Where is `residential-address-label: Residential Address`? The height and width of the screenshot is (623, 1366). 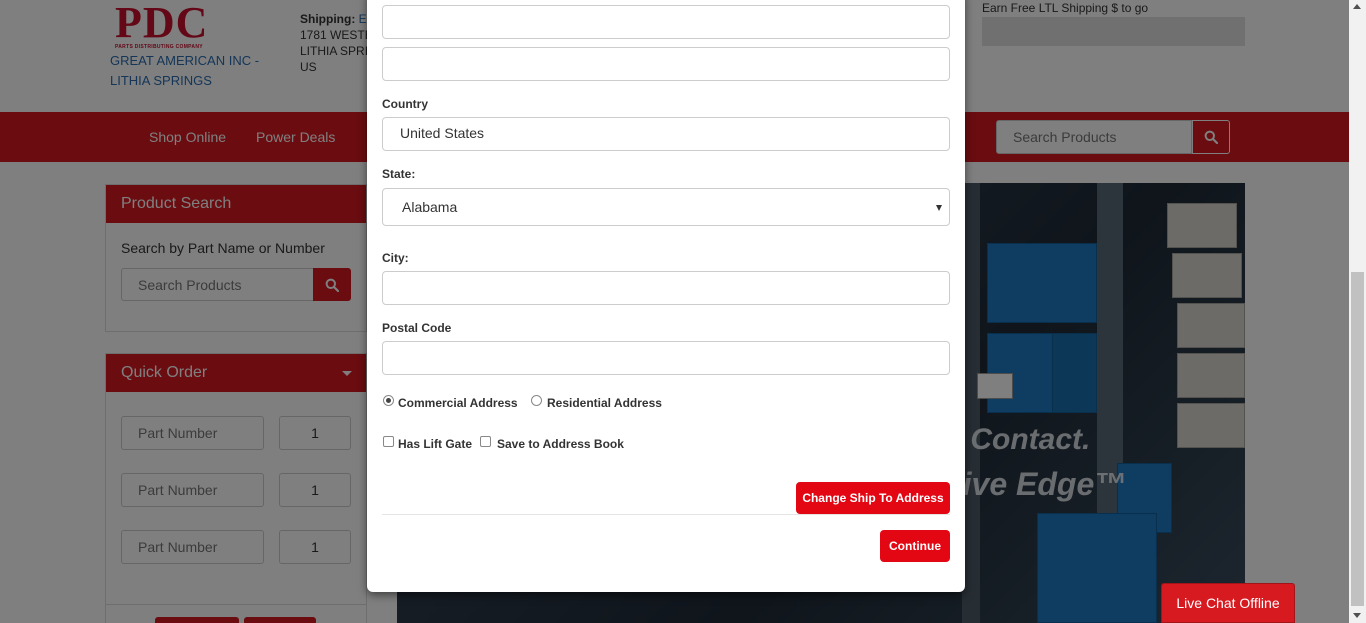
residential-address-label: Residential Address is located at coordinates (604, 403).